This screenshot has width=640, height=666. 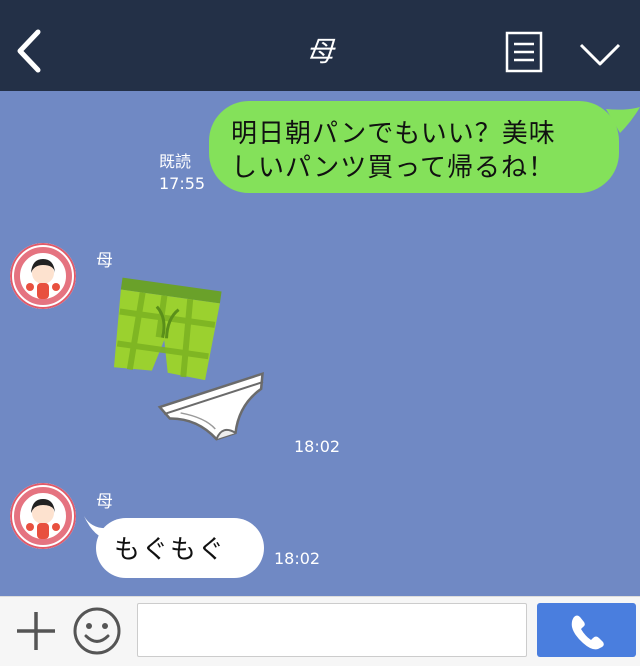 I want to click on emoji-button, so click(x=97, y=631).